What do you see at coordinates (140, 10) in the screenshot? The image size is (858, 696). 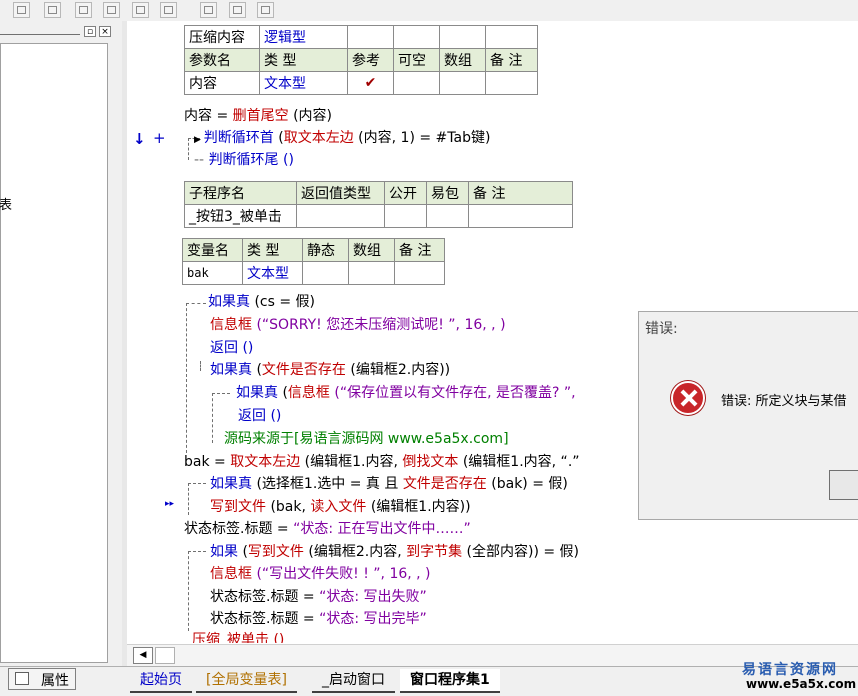 I see `width-equal-icon` at bounding box center [140, 10].